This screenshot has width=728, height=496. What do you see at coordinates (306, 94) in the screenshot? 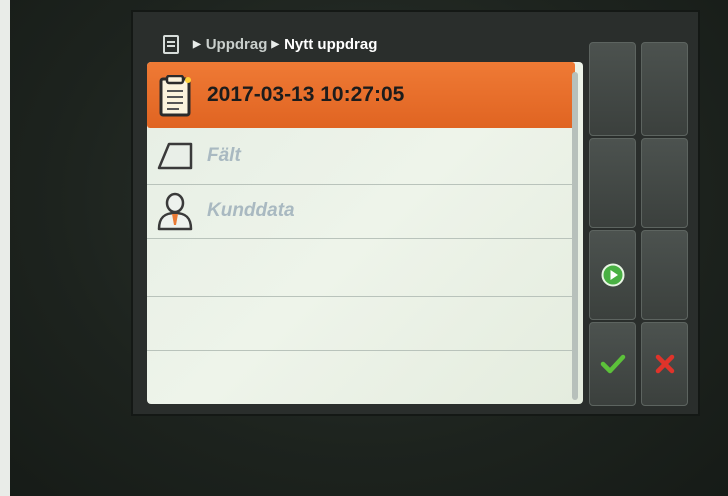
I see `list-item-label: 2017-03-13 10:27:05` at bounding box center [306, 94].